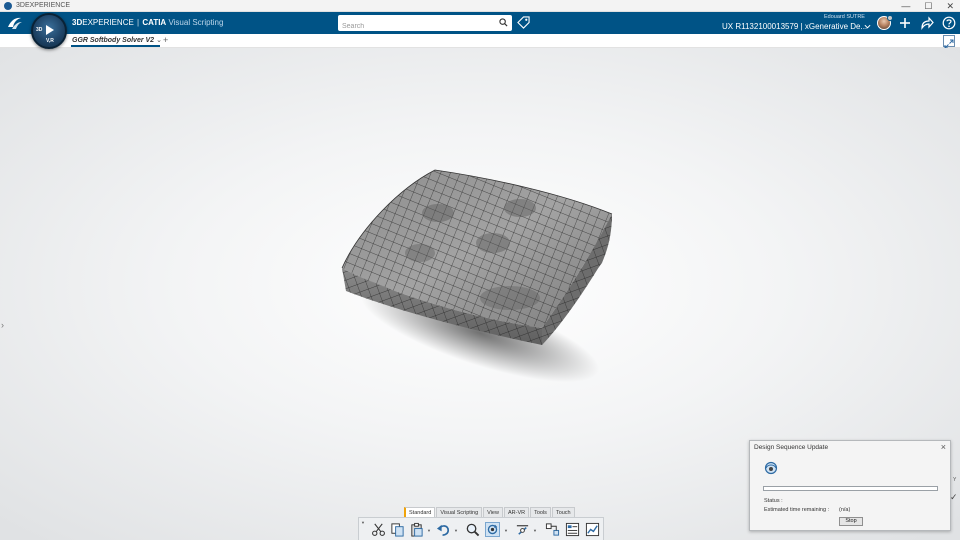  I want to click on window-controls: — ☐ ✕, so click(927, 6).